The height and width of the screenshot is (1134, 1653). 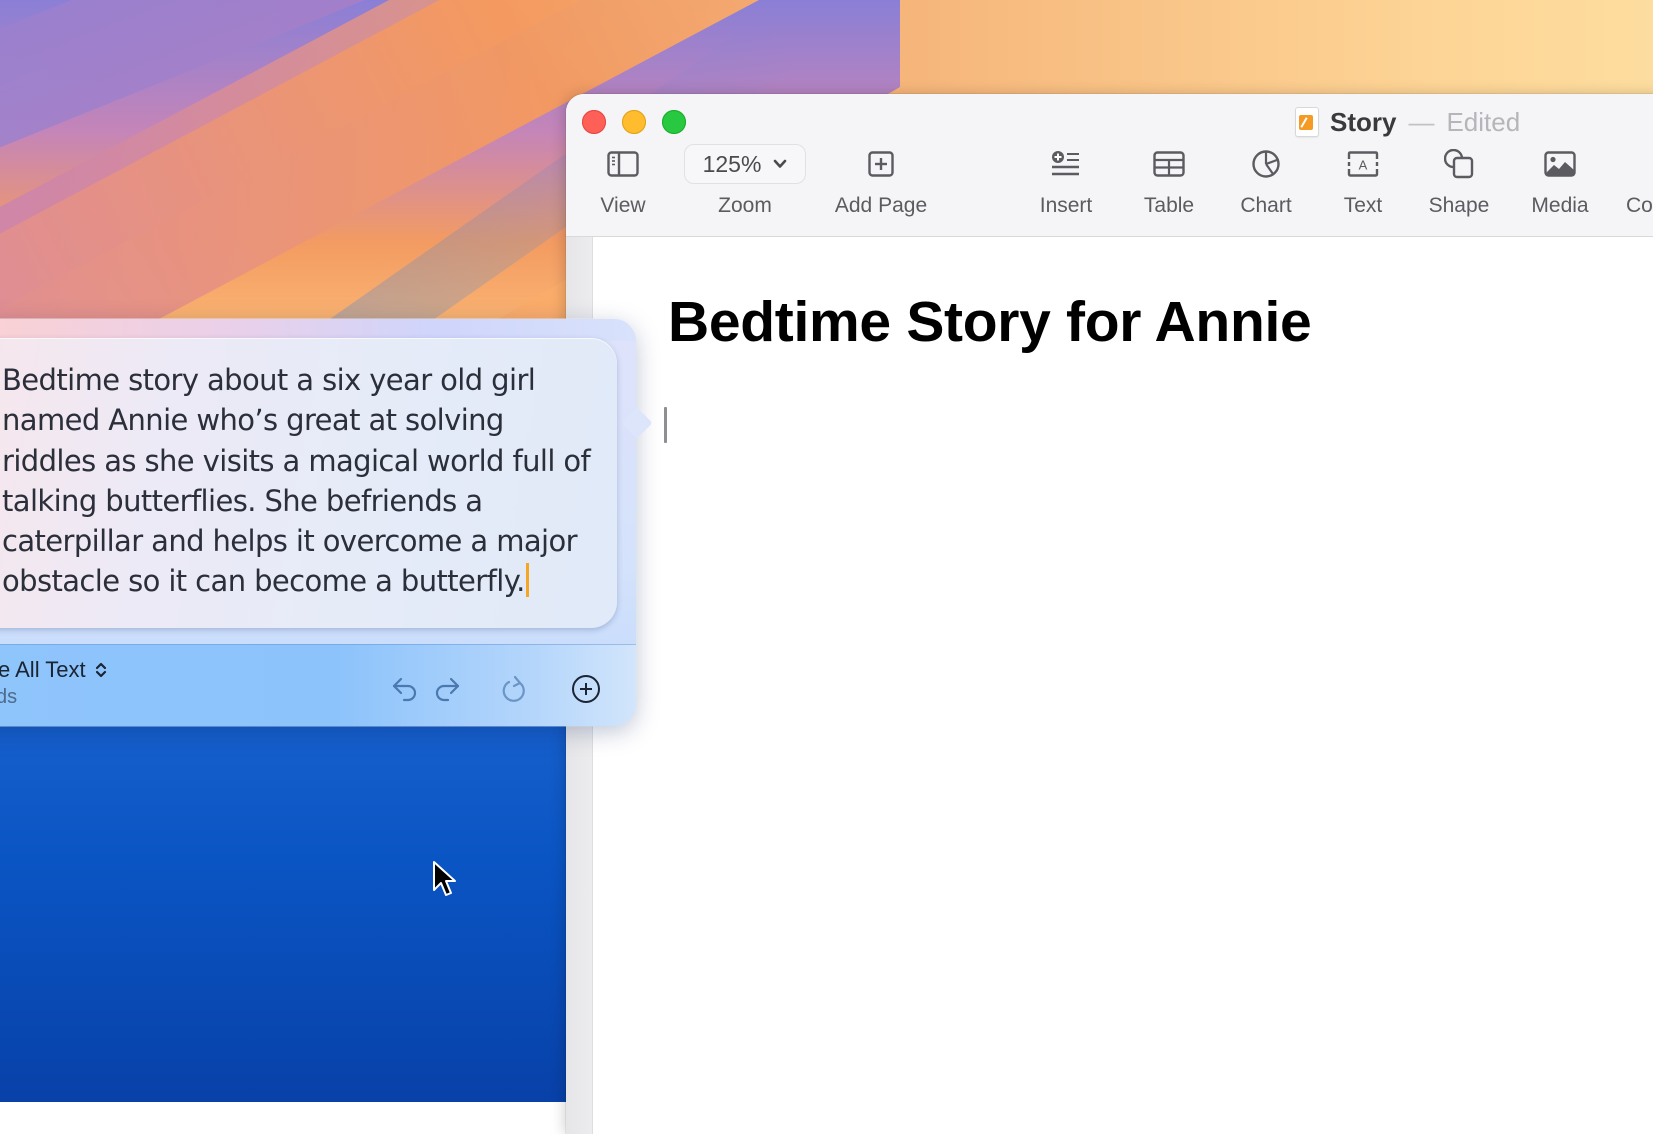 I want to click on svg-text: A, so click(x=1363, y=165).